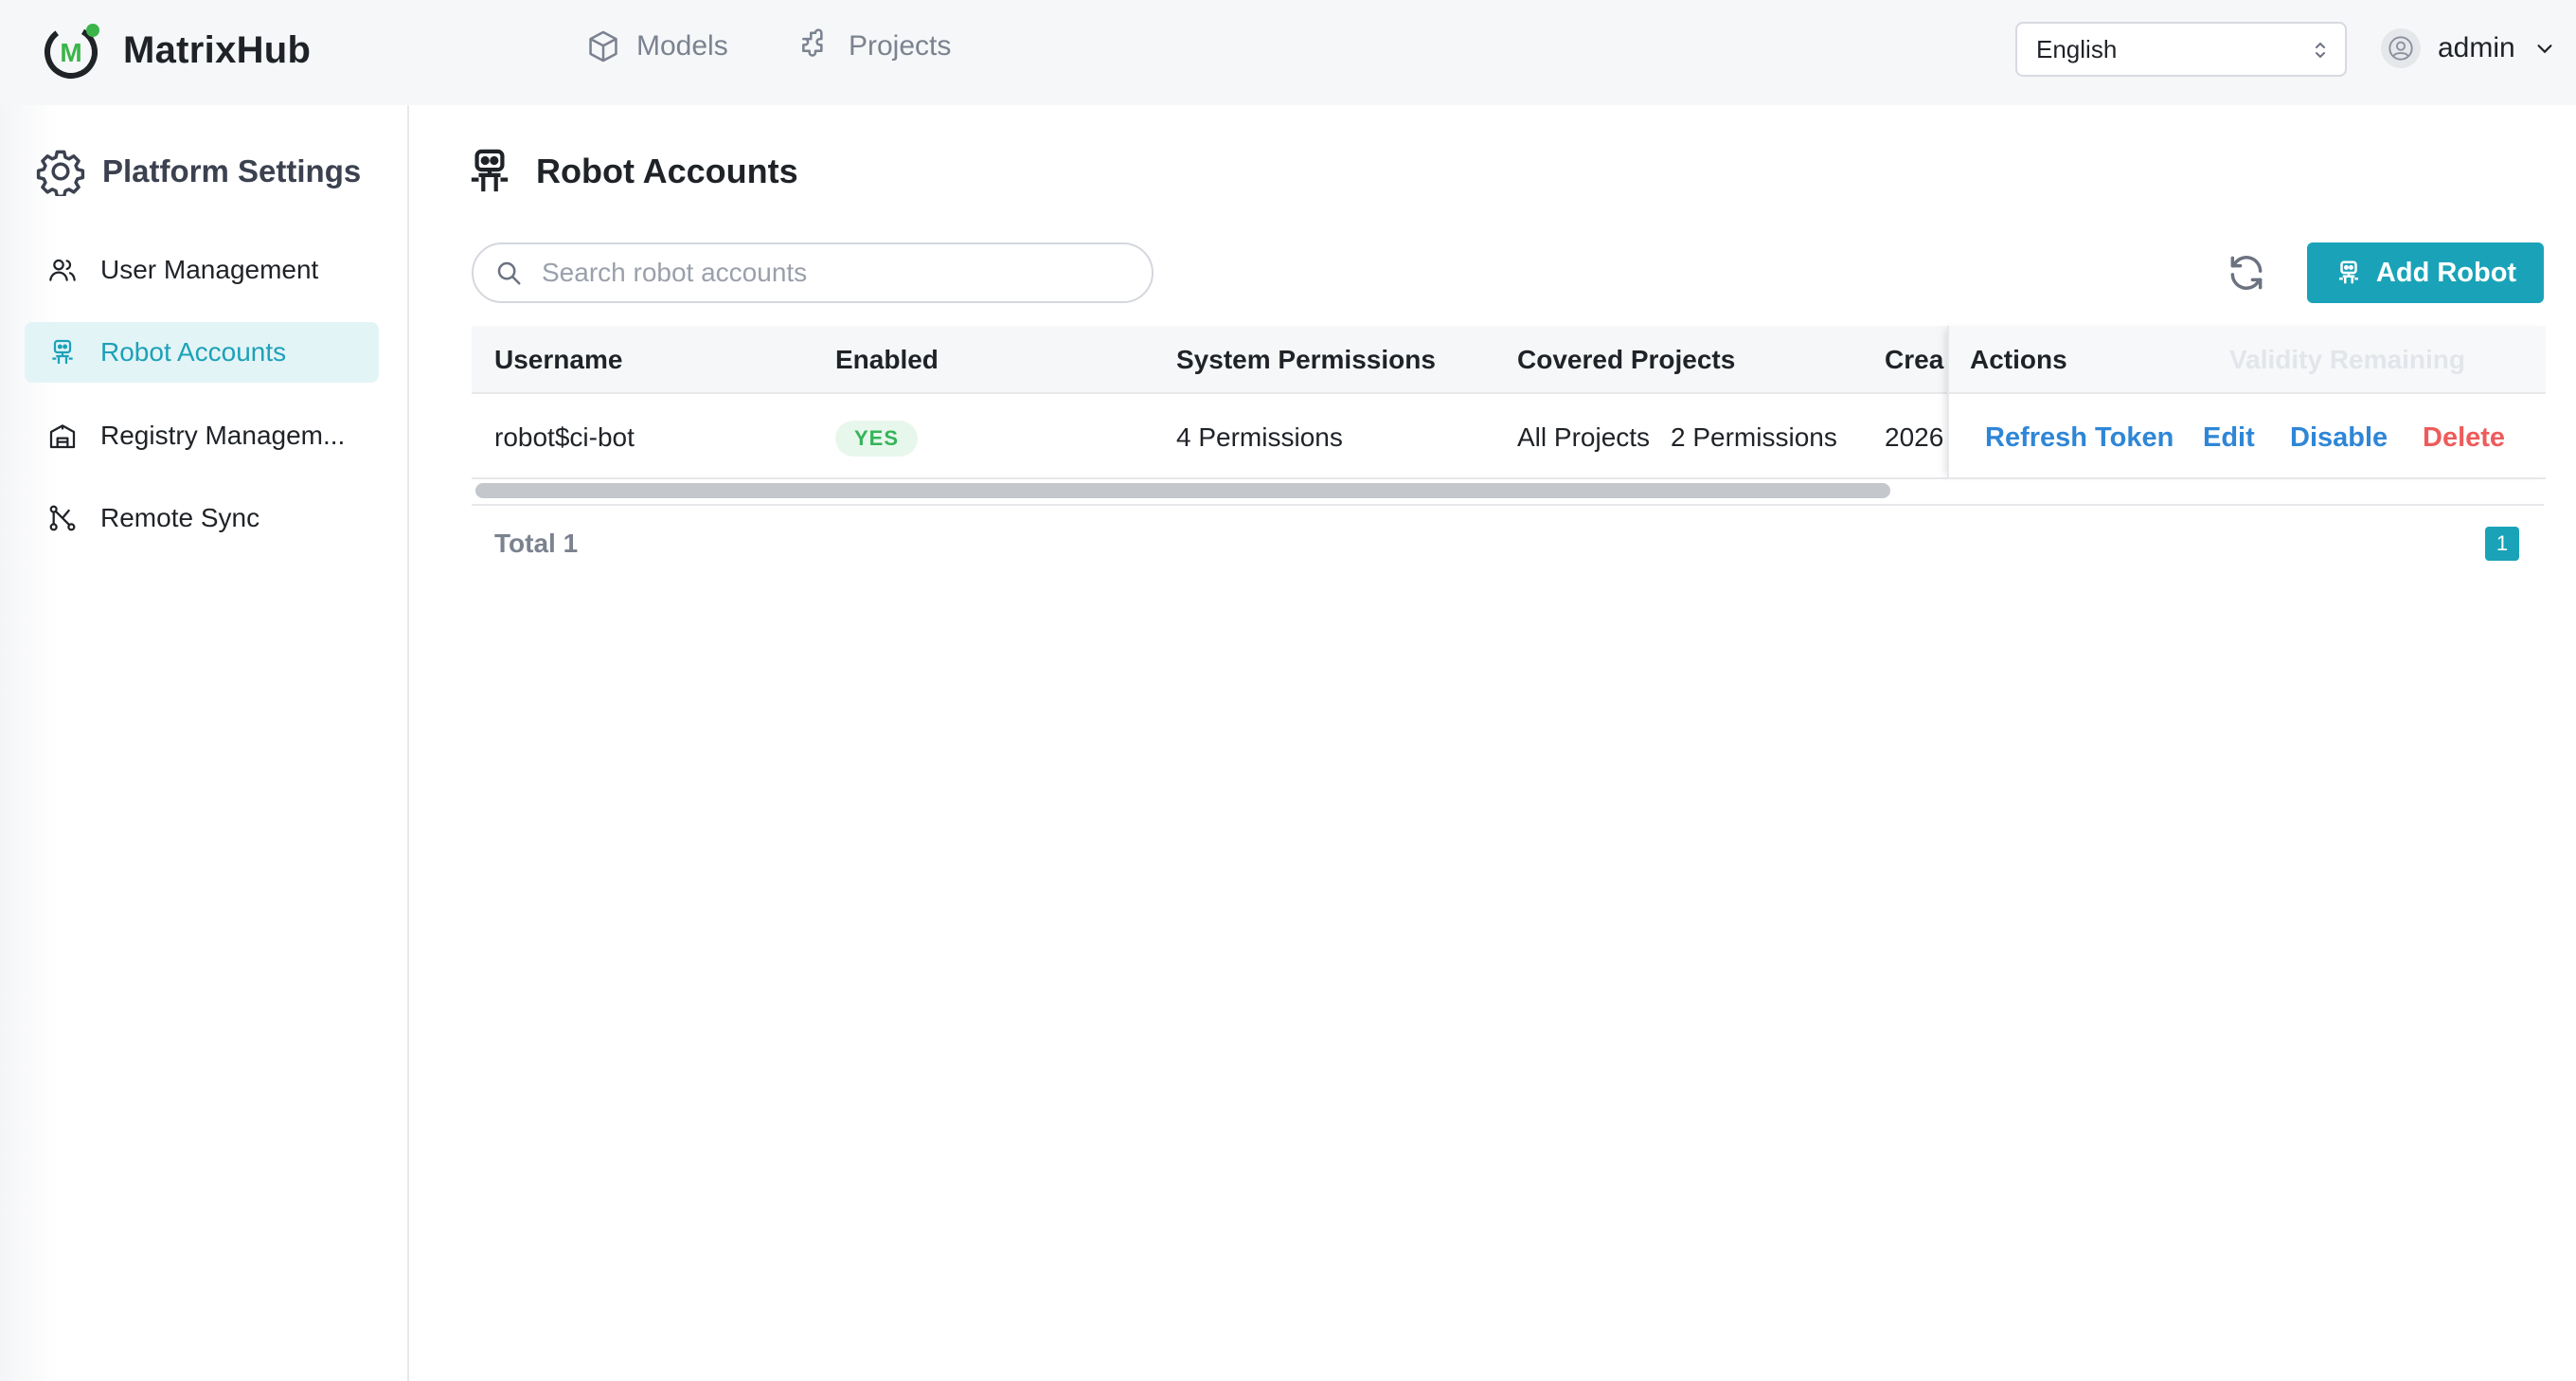  What do you see at coordinates (2502, 544) in the screenshot?
I see `pagination-page-1: 1` at bounding box center [2502, 544].